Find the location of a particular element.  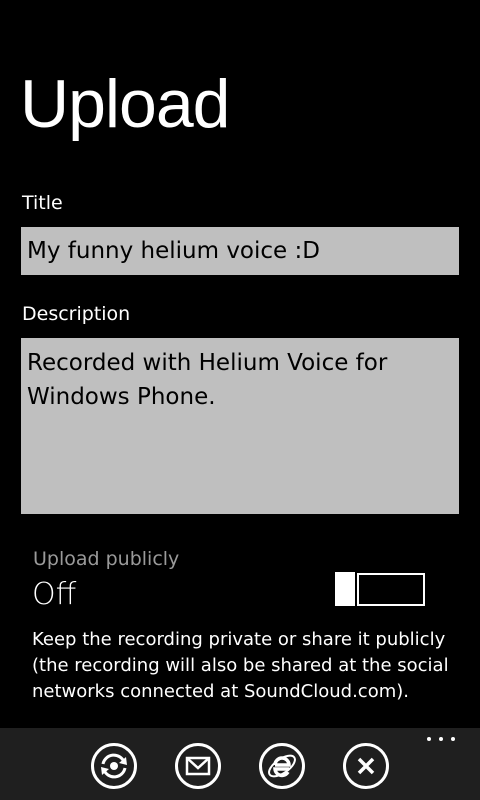

description-label: Description is located at coordinates (76, 314).